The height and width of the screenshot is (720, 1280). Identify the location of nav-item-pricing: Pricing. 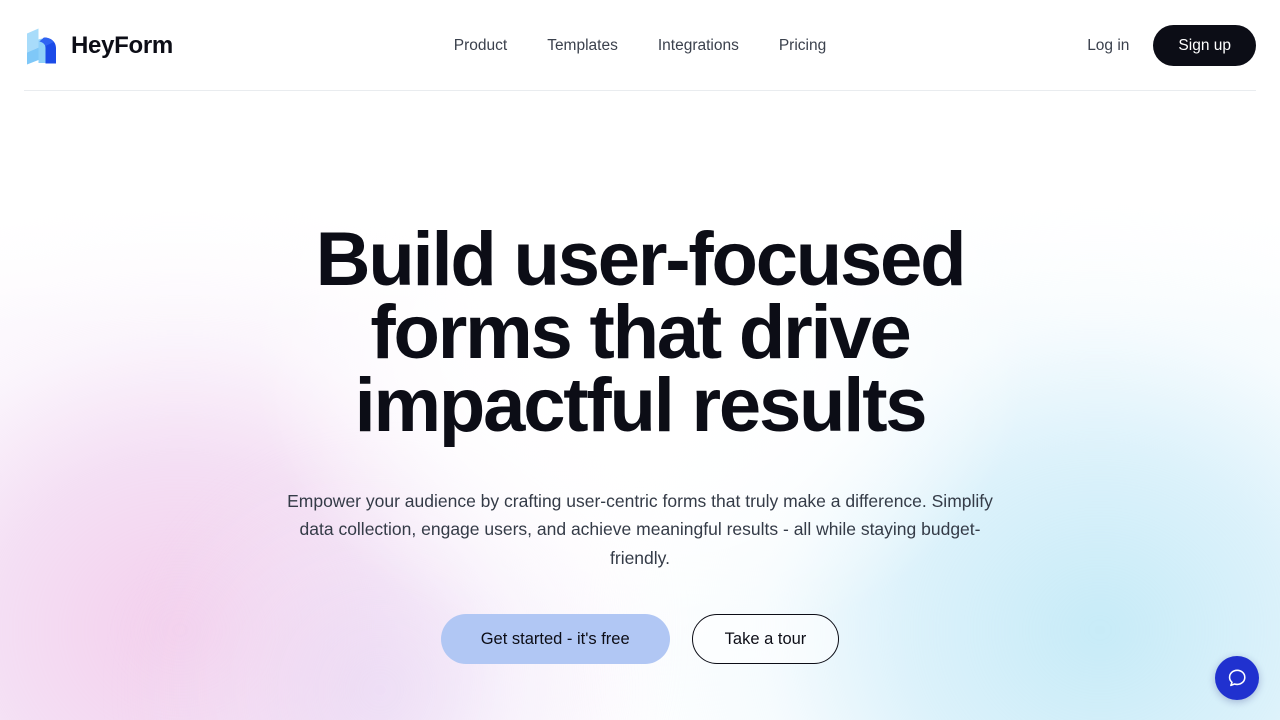
(802, 46).